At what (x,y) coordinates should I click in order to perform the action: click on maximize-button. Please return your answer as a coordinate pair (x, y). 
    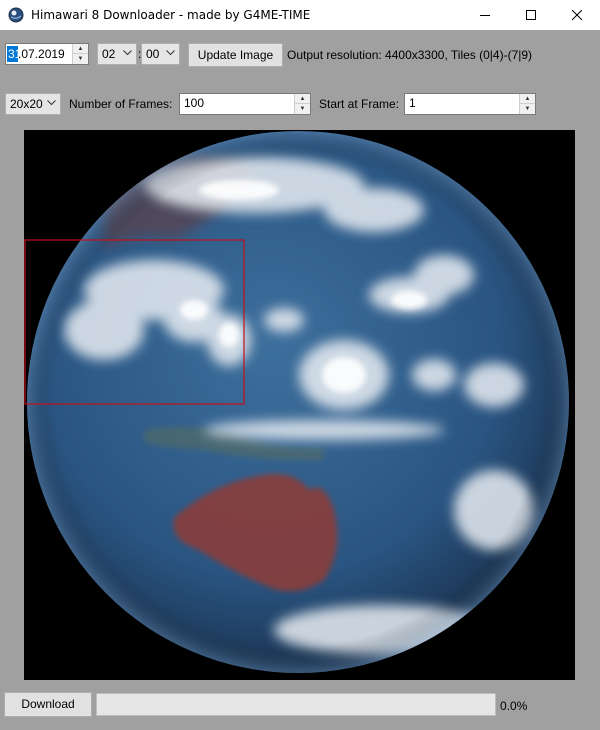
    Looking at the image, I should click on (531, 15).